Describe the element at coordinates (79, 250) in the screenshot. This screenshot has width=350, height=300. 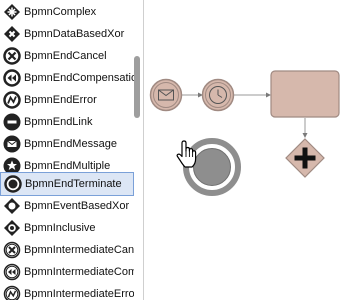
I see `palette-item-label: BpmnIntermediateCancel` at that location.